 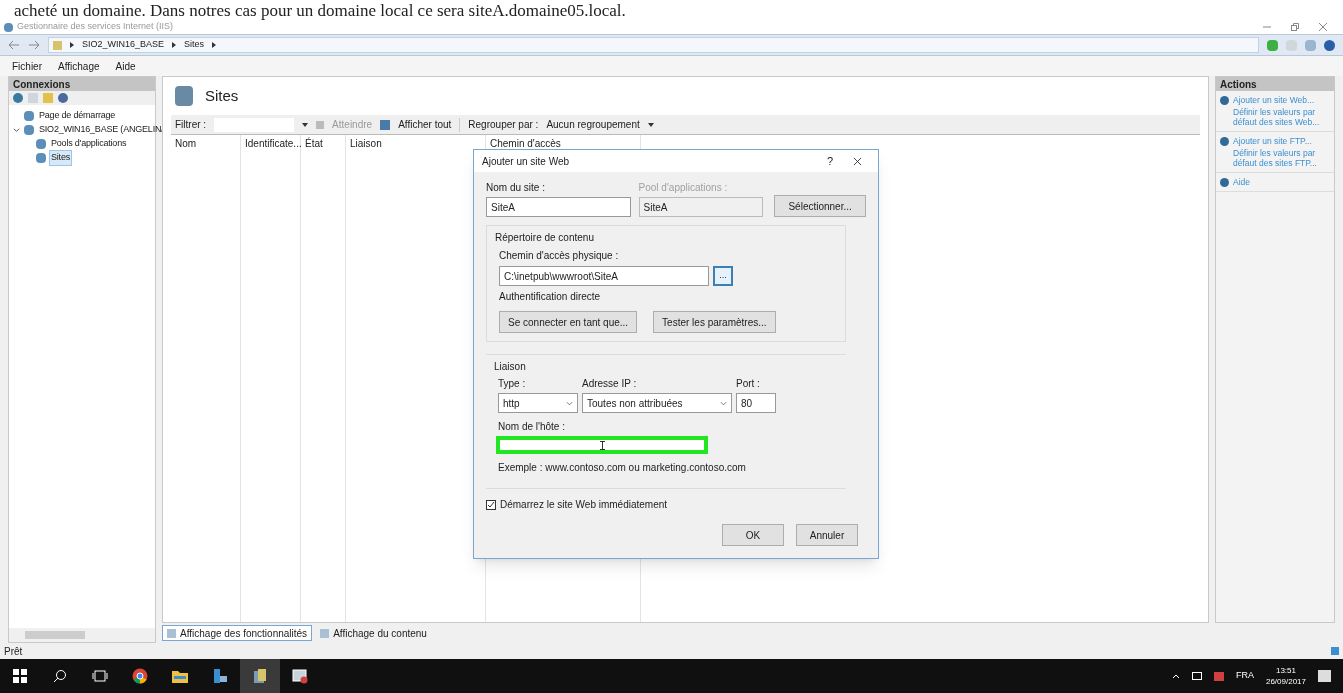 I want to click on window-title: Gestionnaire des services Internet (IIS), so click(x=95, y=27).